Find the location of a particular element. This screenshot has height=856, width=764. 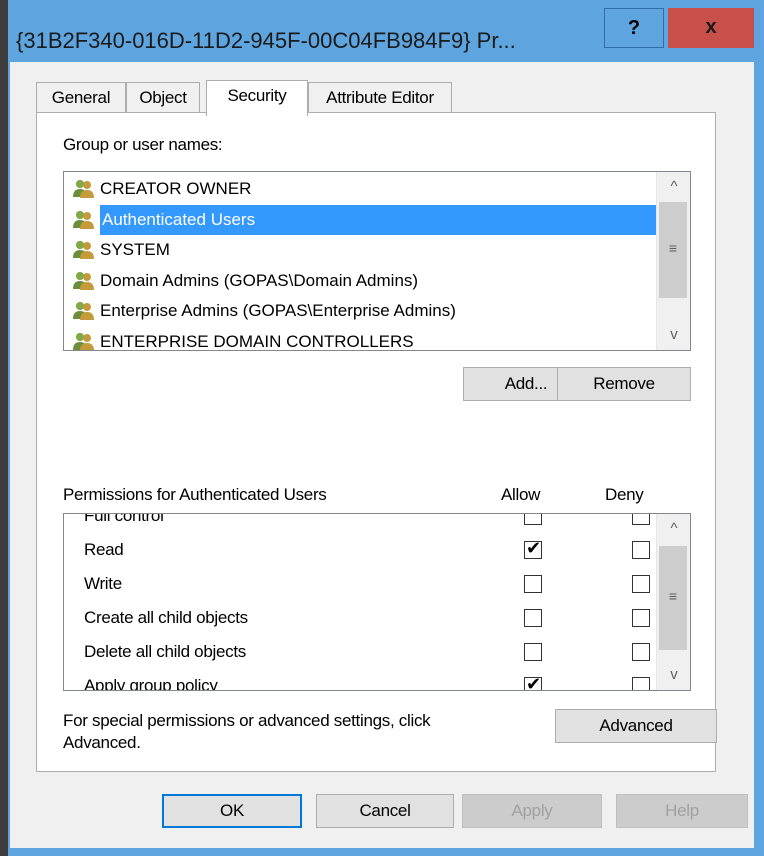

user-name-label: ENTERPRISE DOMAIN CONTROLLERS is located at coordinates (257, 341).